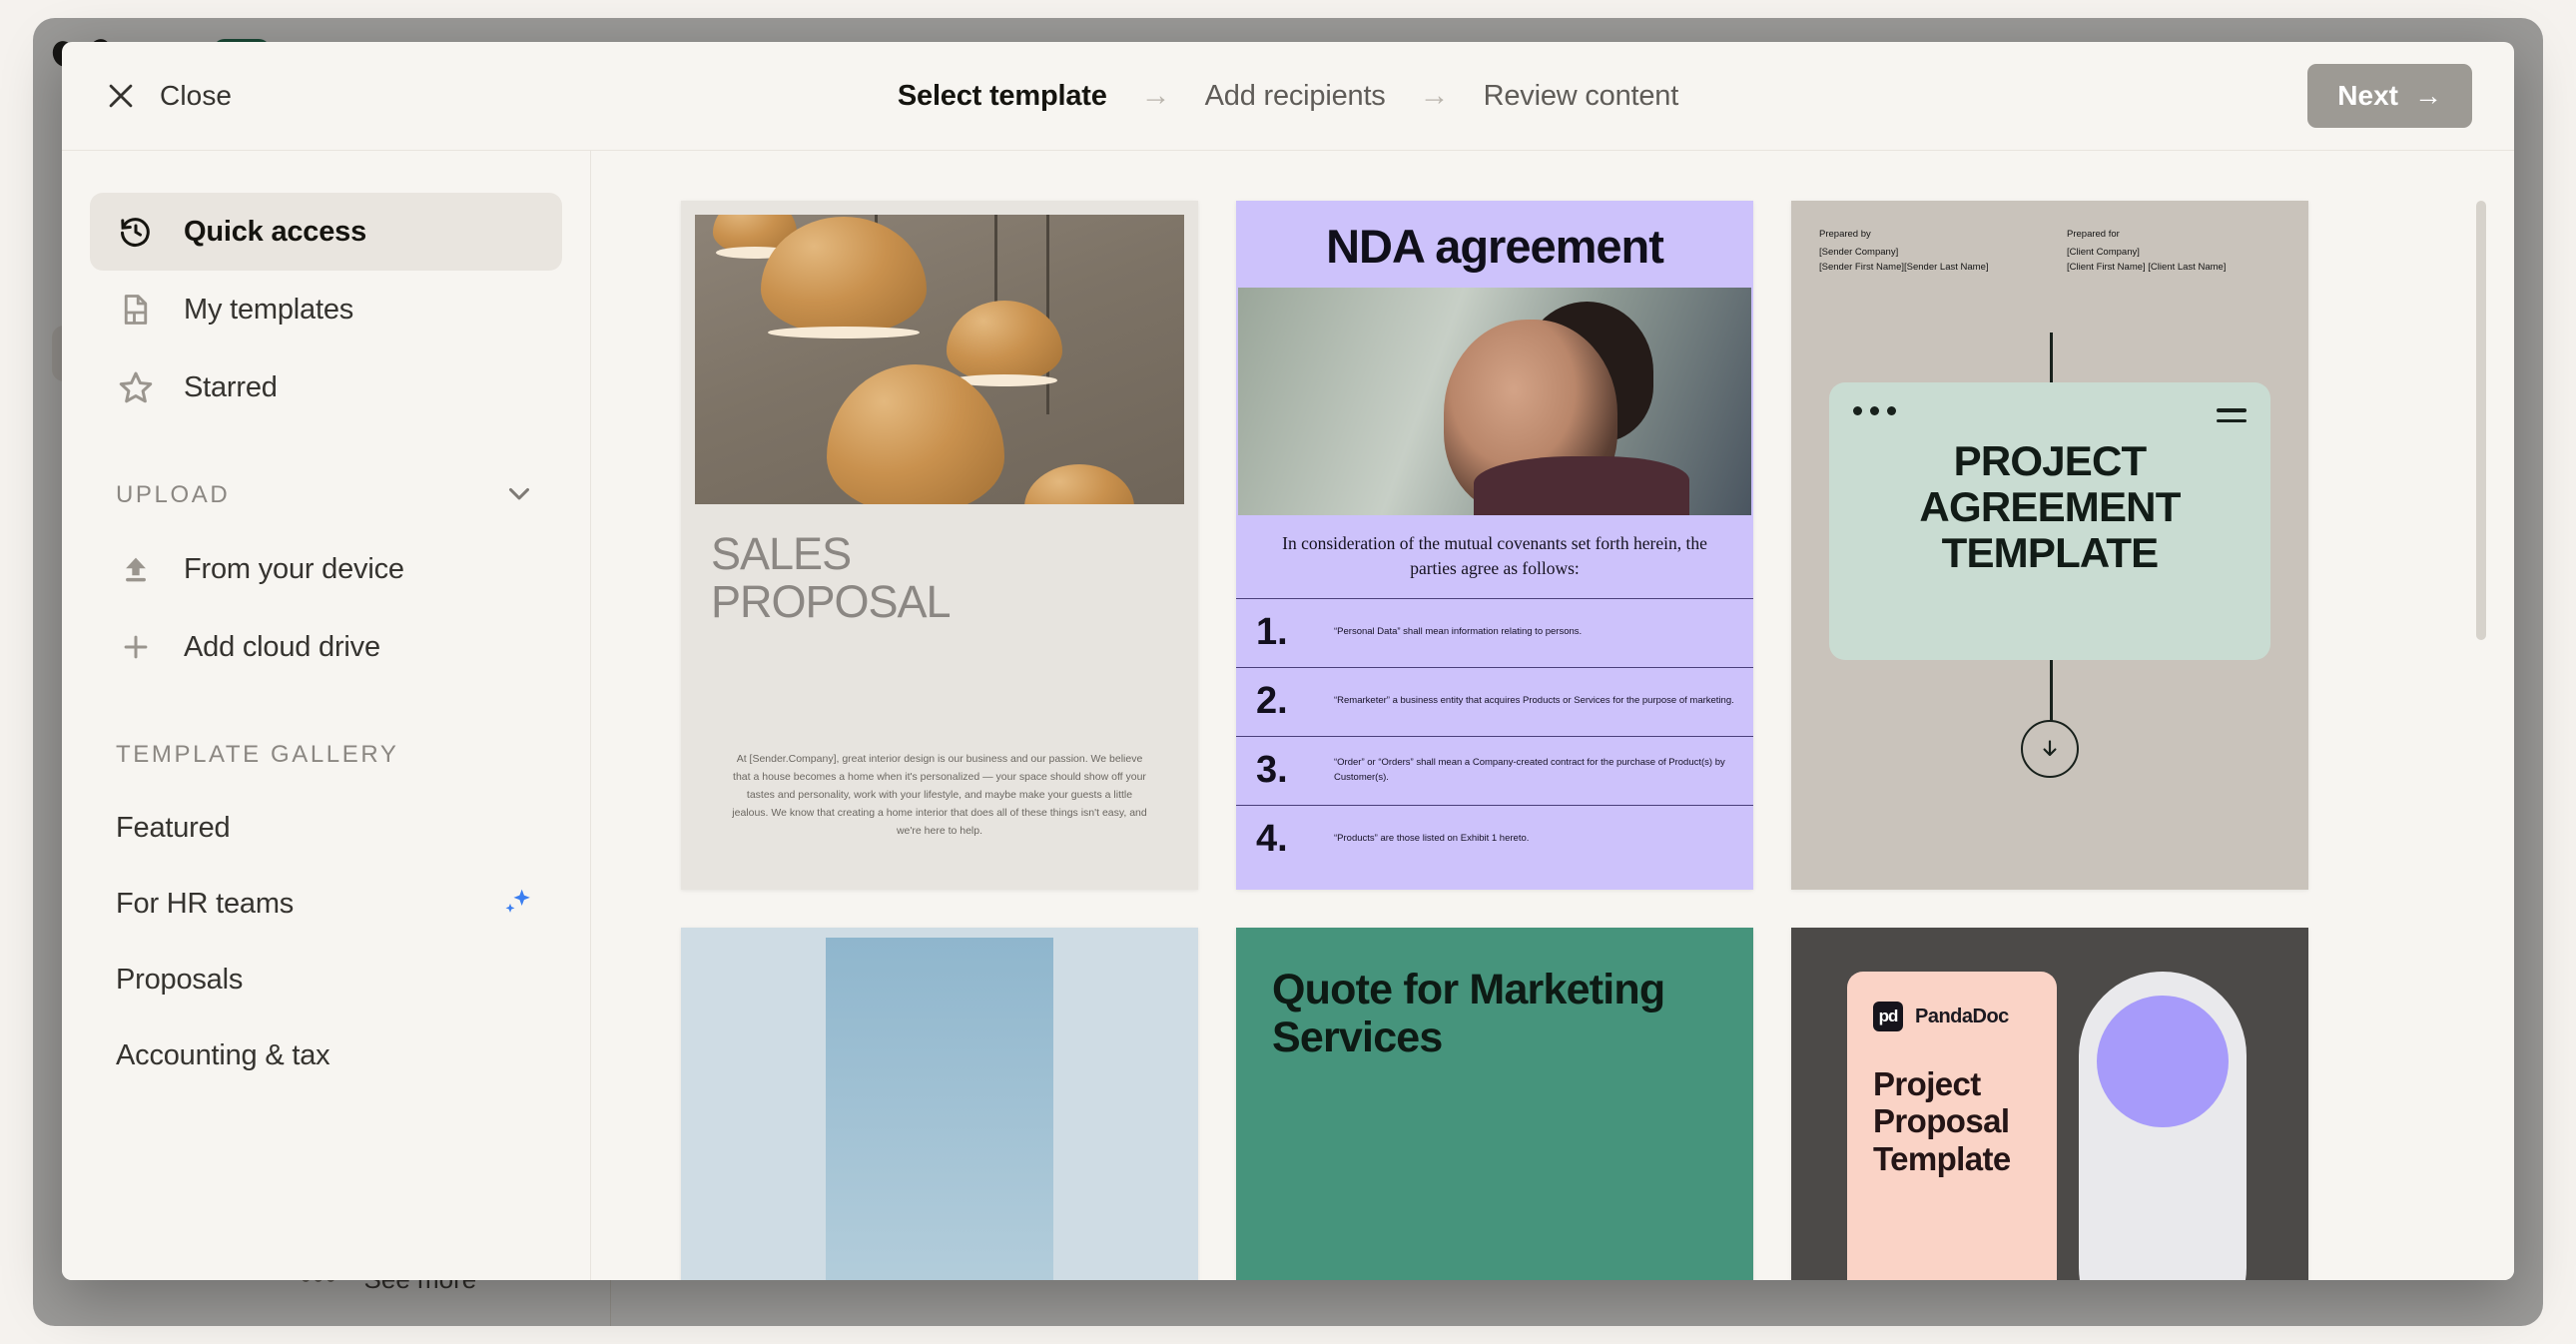  I want to click on plus-icon, so click(136, 647).